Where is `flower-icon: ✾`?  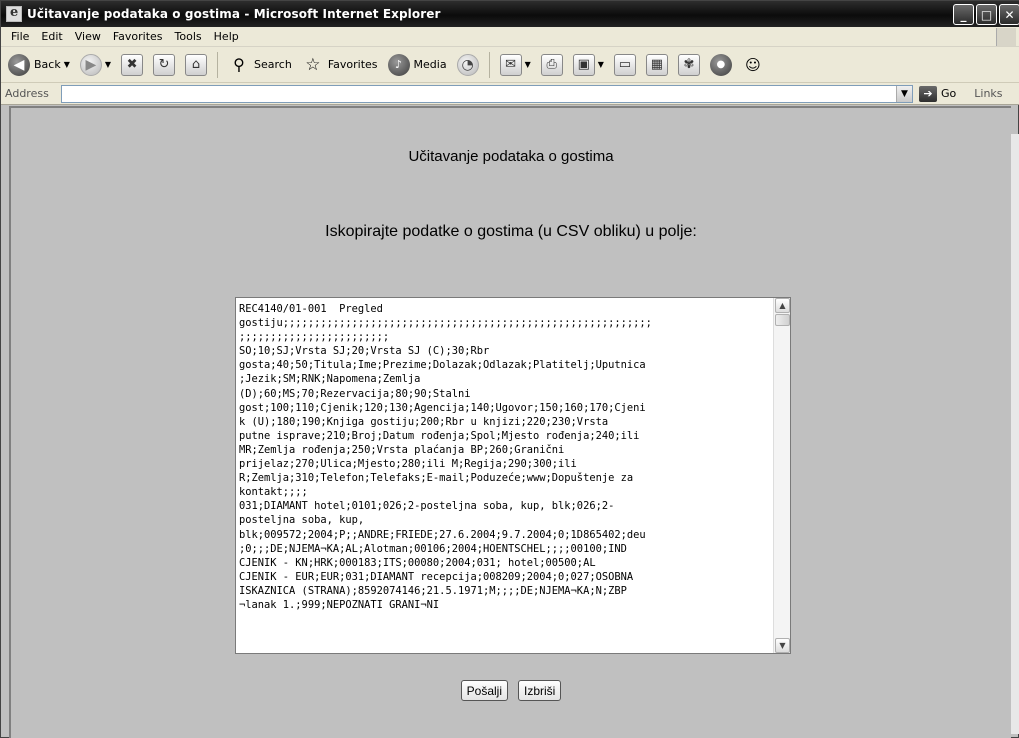
flower-icon: ✾ is located at coordinates (688, 64).